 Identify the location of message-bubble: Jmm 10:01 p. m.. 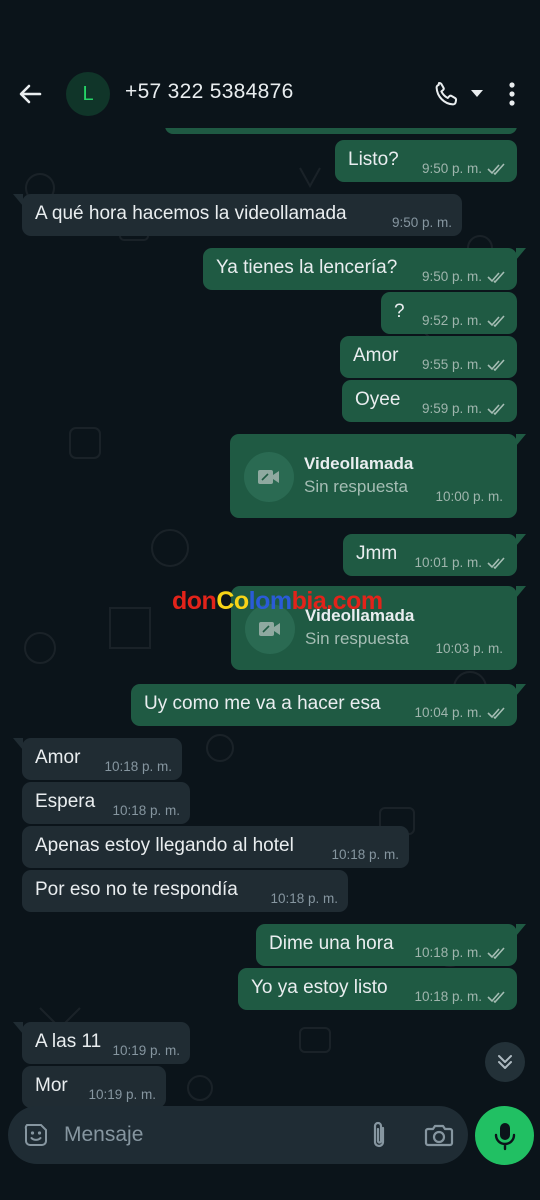
(434, 555).